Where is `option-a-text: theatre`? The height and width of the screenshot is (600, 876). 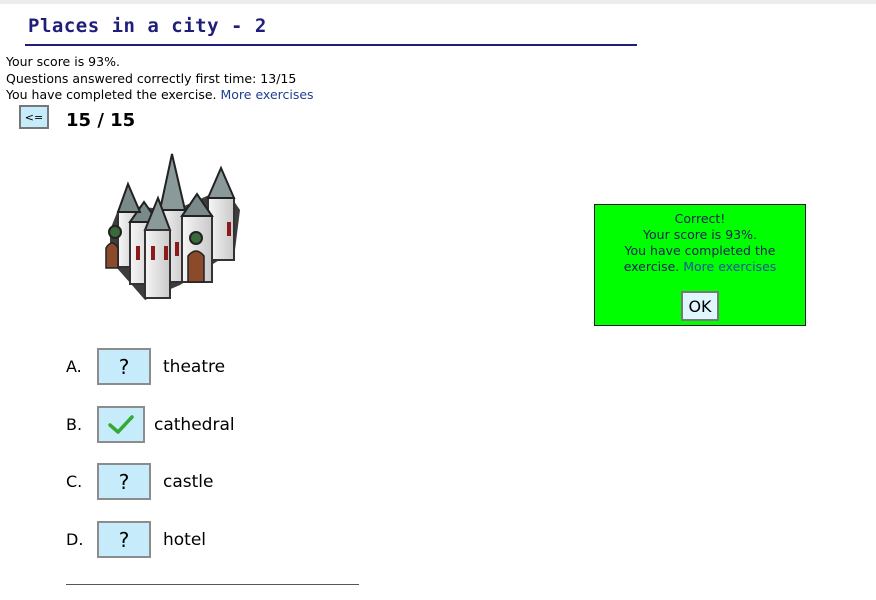 option-a-text: theatre is located at coordinates (194, 367).